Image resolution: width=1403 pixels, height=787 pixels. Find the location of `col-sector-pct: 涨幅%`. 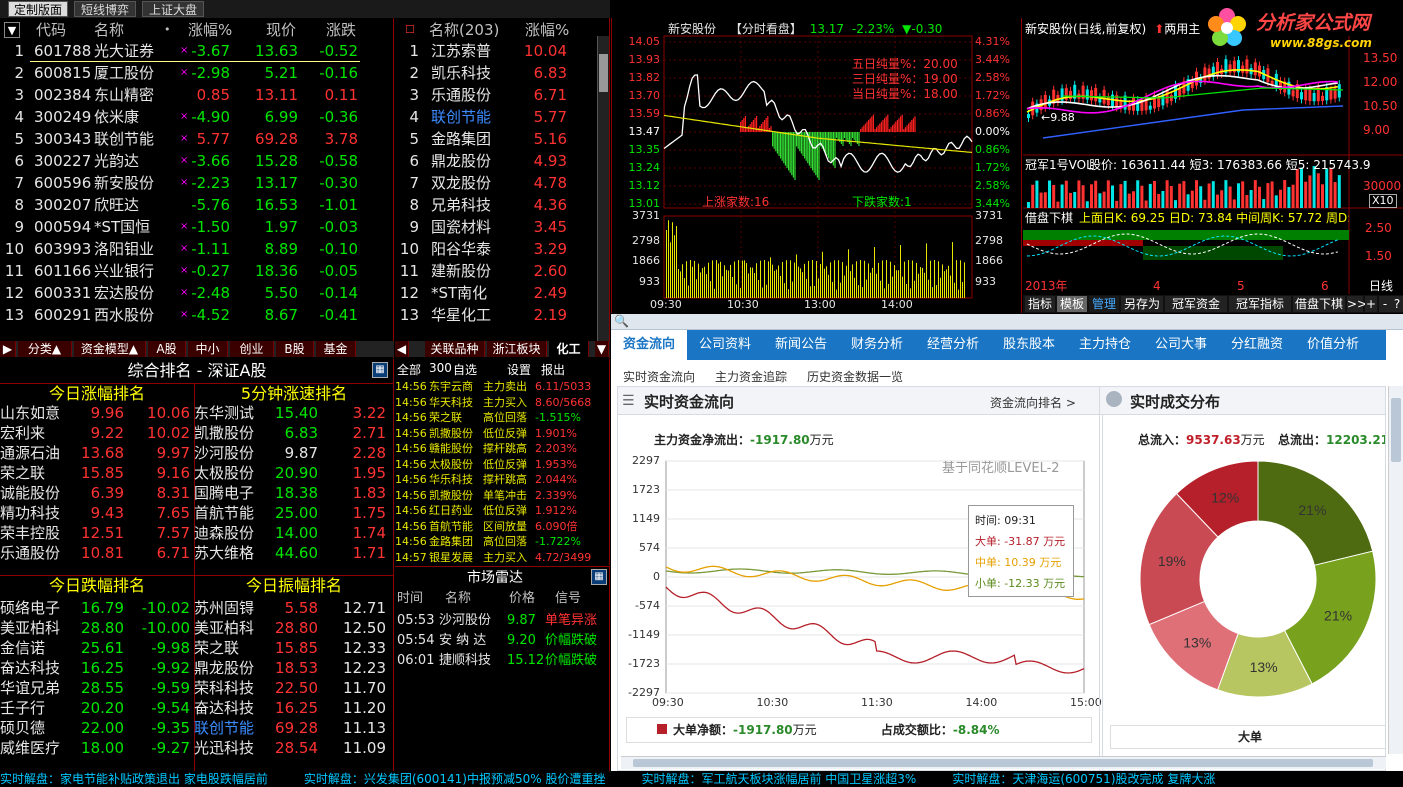

col-sector-pct: 涨幅% is located at coordinates (547, 30).